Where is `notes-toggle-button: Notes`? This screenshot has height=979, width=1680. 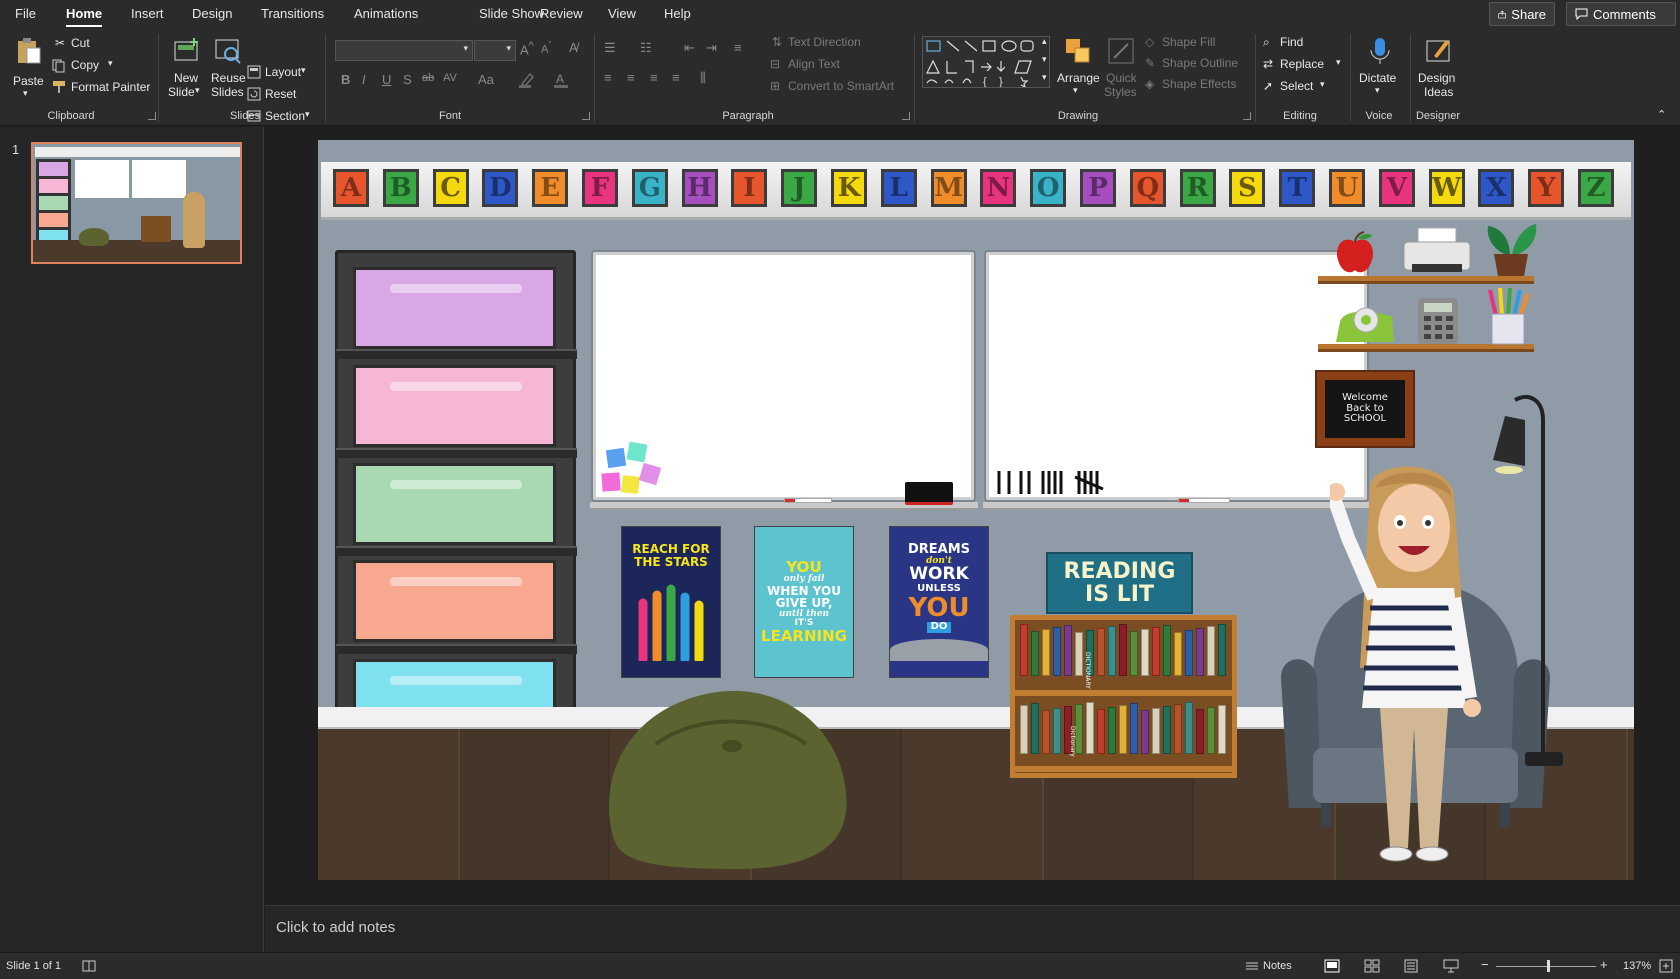 notes-toggle-button: Notes is located at coordinates (1277, 966).